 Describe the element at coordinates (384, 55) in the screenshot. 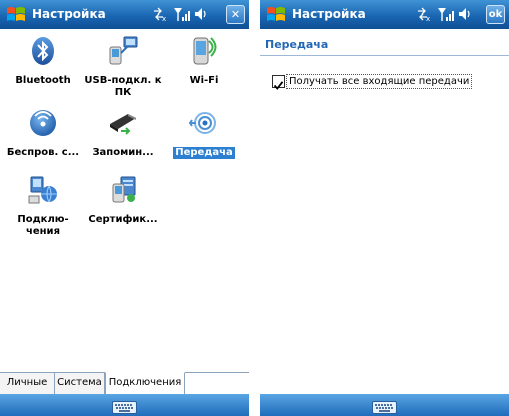

I see `section-divider` at that location.